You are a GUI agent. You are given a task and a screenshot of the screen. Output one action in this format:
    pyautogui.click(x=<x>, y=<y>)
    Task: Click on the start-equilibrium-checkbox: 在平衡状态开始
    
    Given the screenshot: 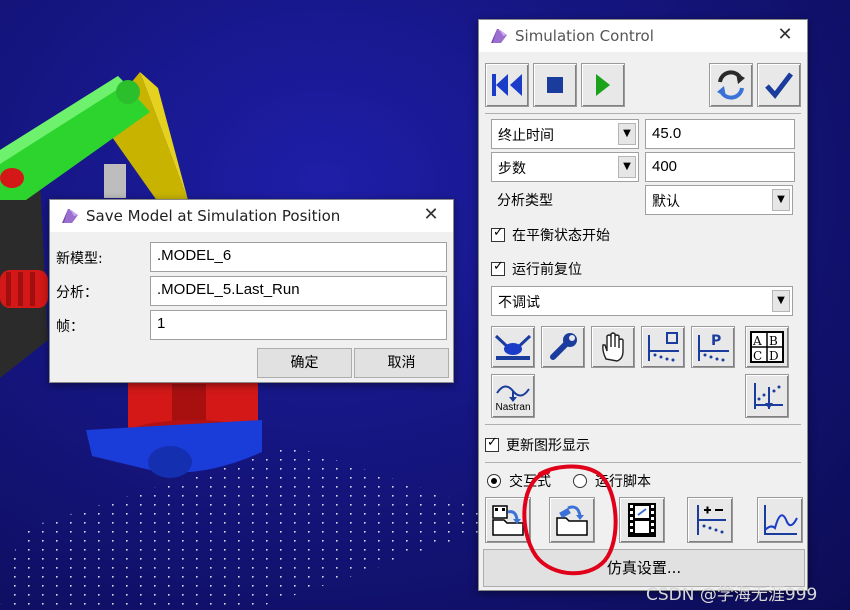 What is the action you would take?
    pyautogui.click(x=550, y=235)
    